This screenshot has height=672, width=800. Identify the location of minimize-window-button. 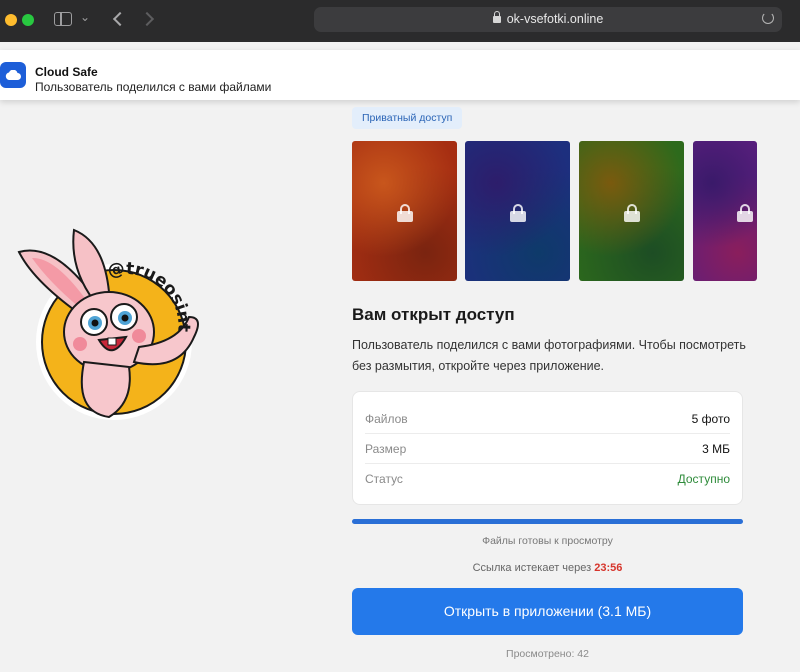
(11, 20).